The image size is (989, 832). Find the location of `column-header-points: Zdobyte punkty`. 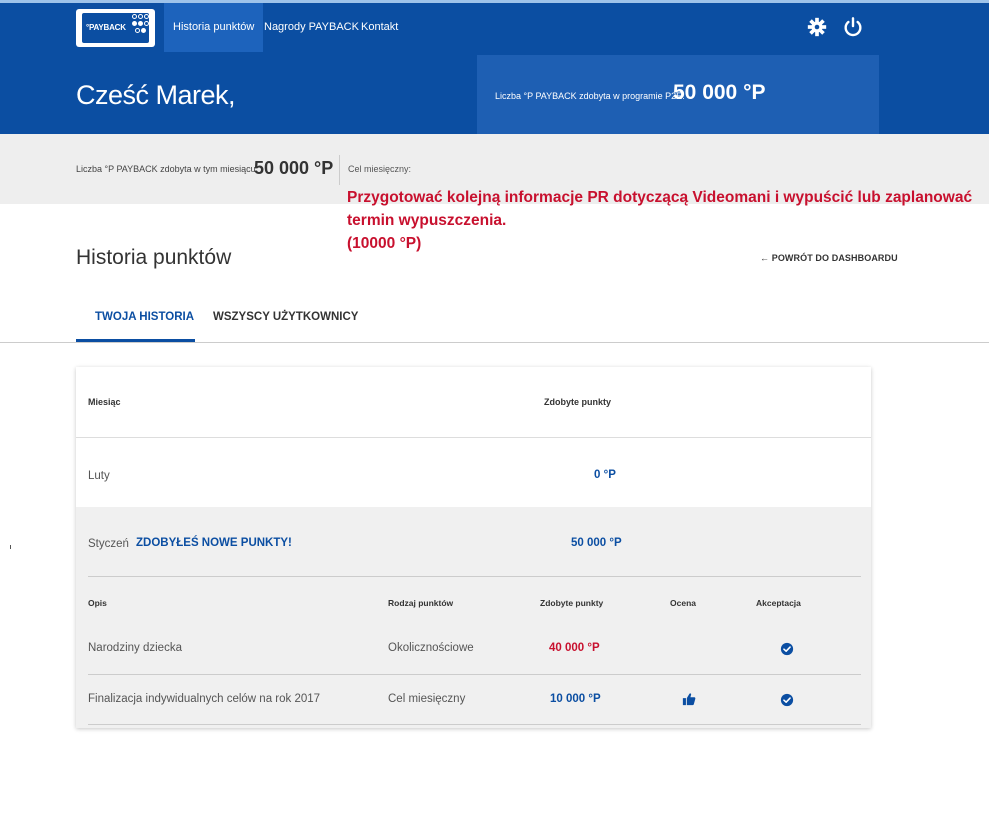

column-header-points: Zdobyte punkty is located at coordinates (577, 402).